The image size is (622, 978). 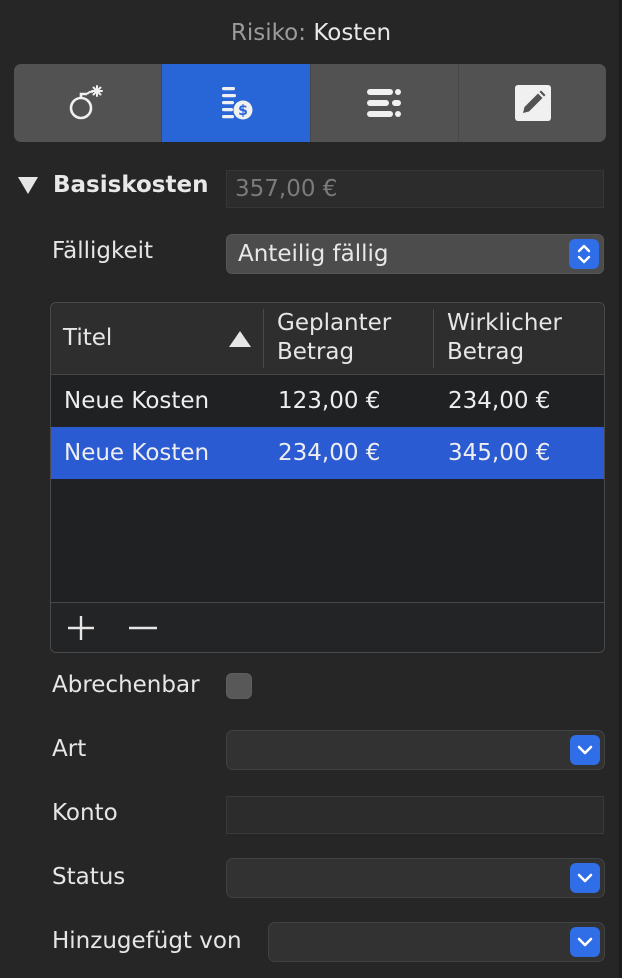 What do you see at coordinates (268, 33) in the screenshot?
I see `title-prefix: Risiko:` at bounding box center [268, 33].